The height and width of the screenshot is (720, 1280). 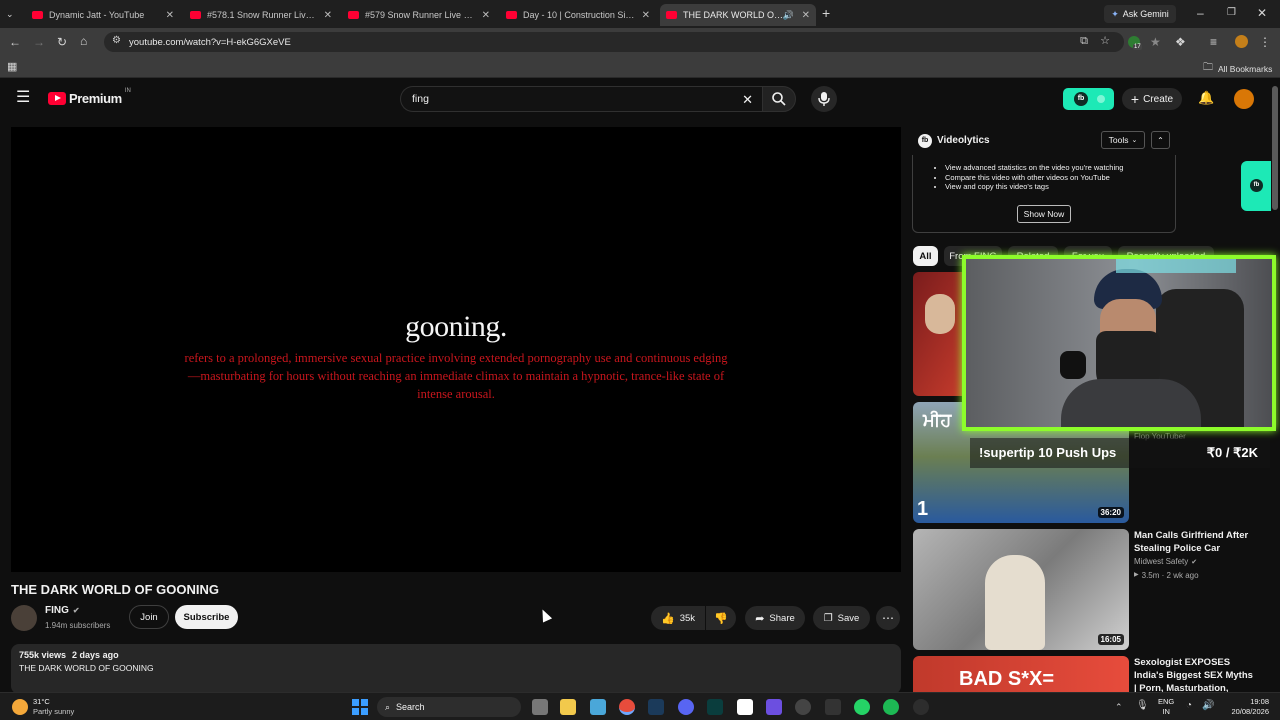 I want to click on taskbar-search-box: ⌕ Search, so click(x=449, y=707).